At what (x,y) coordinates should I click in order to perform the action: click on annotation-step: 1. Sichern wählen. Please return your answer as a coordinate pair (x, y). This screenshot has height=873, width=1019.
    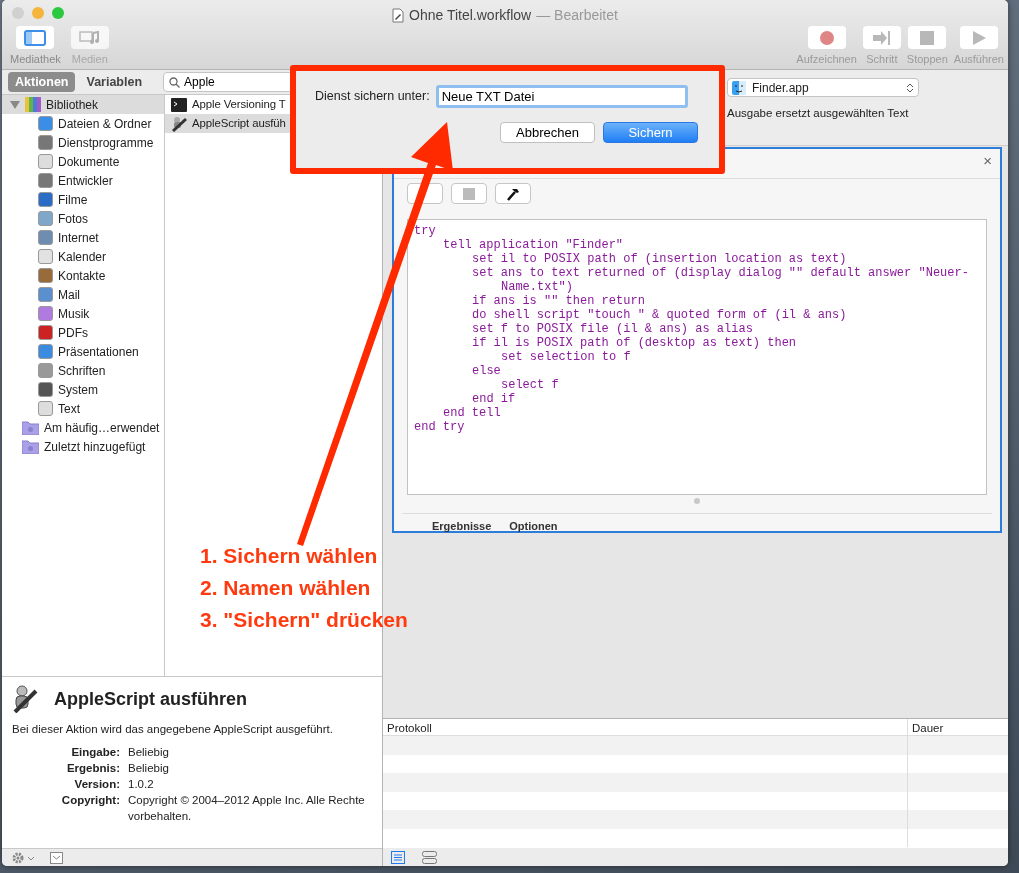
    Looking at the image, I should click on (304, 555).